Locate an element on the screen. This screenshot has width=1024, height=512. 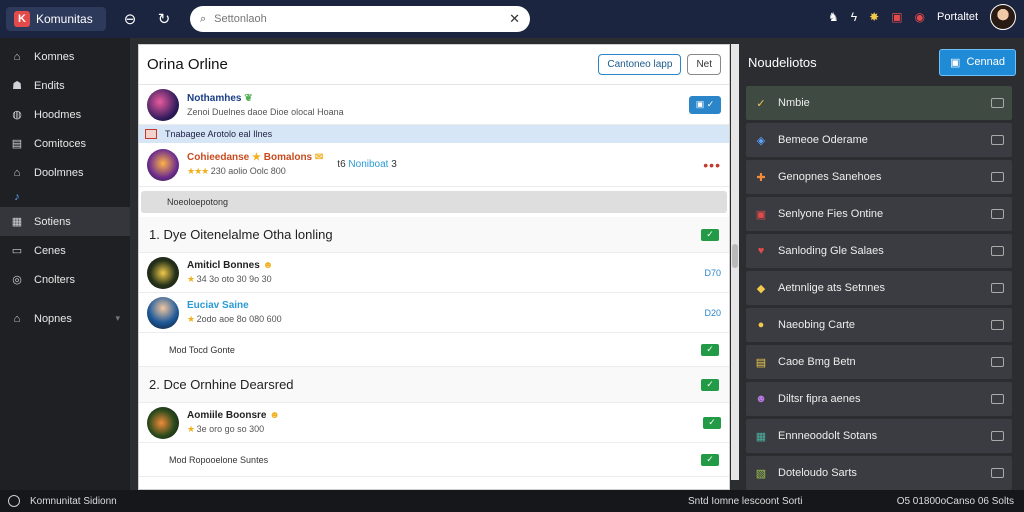
search-input is located at coordinates (358, 19).